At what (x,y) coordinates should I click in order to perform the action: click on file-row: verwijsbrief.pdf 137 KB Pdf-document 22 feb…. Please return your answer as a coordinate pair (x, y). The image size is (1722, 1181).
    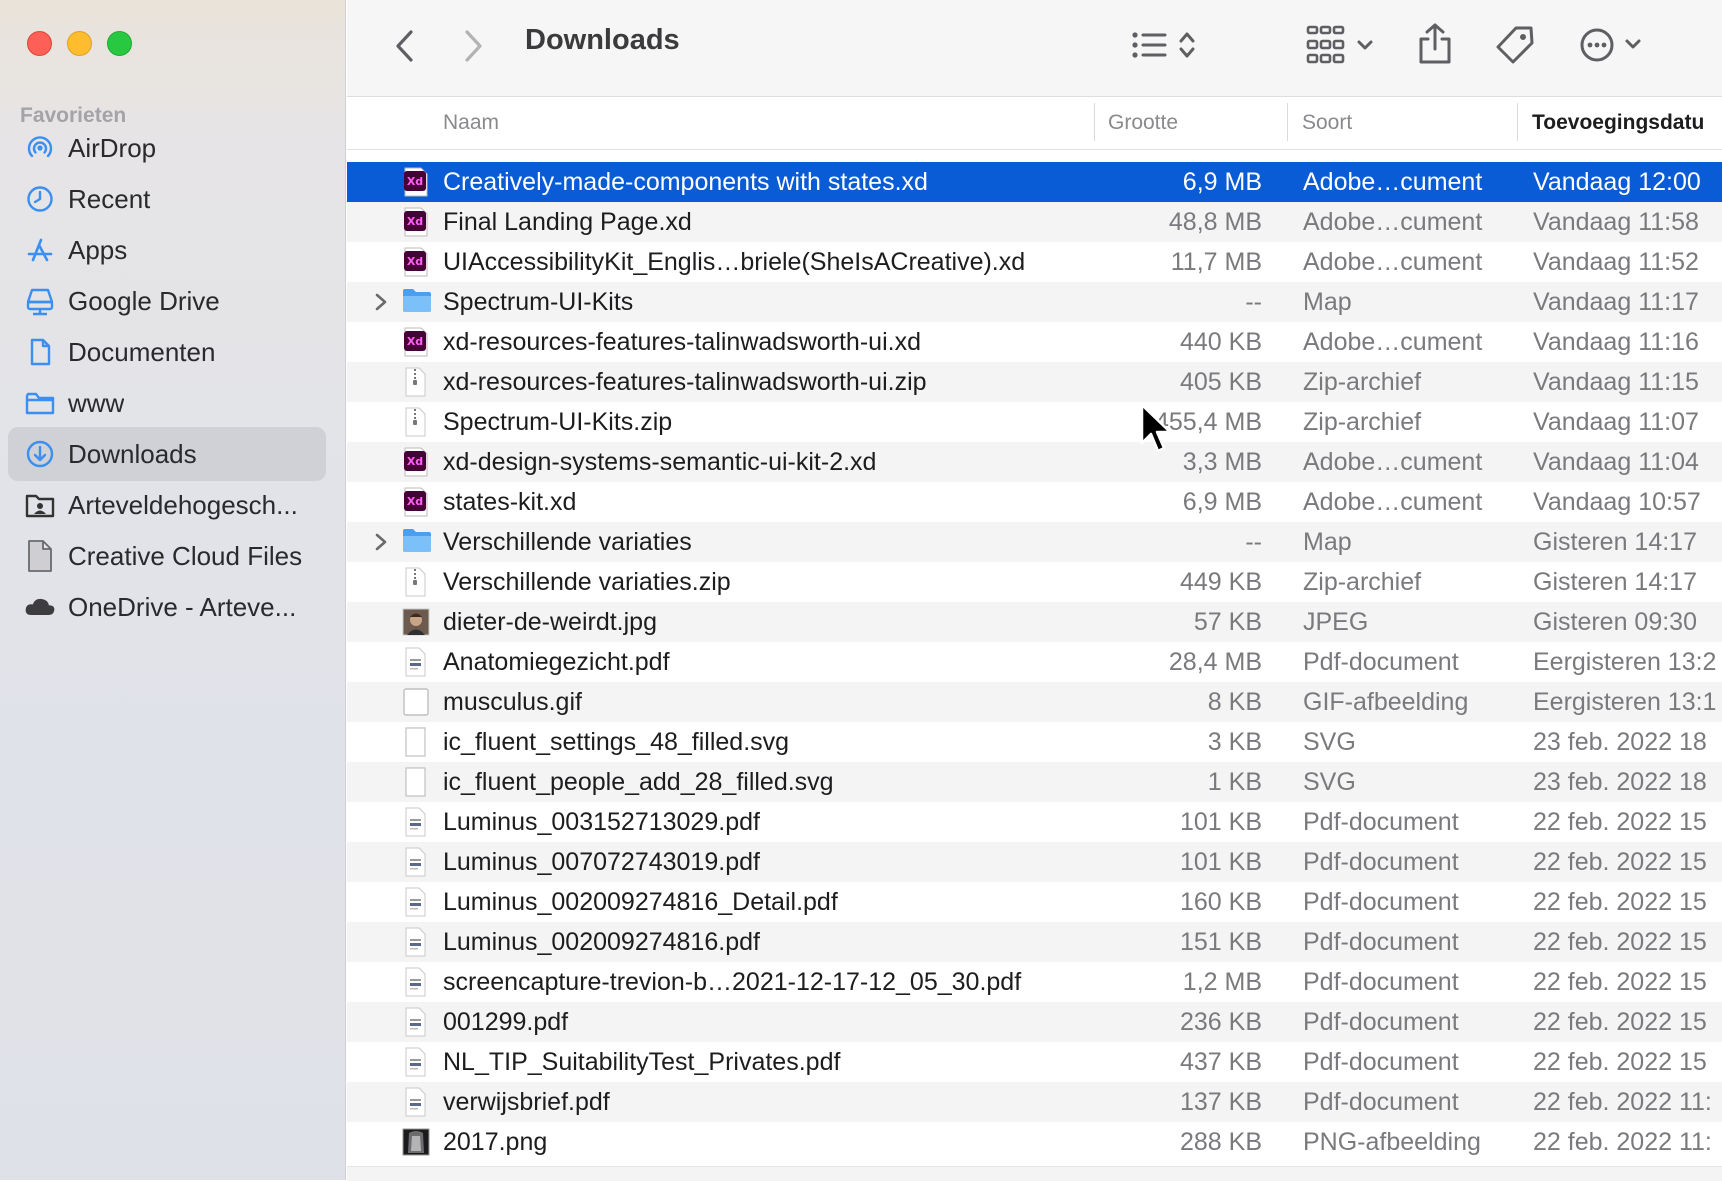
    Looking at the image, I should click on (1034, 1102).